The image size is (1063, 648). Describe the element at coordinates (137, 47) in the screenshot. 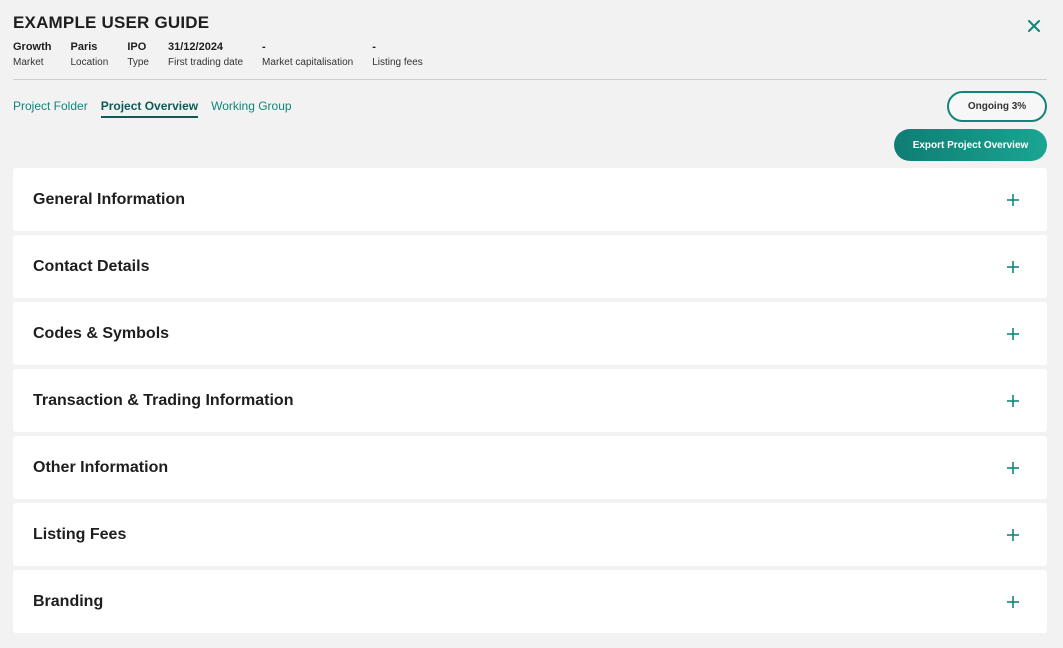

I see `meta-value: IPO` at that location.